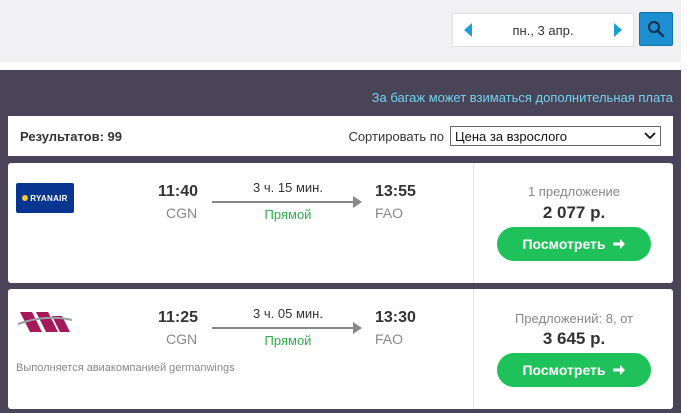 Image resolution: width=687 pixels, height=413 pixels. I want to click on current-date: пн., 3 апр., so click(543, 30).